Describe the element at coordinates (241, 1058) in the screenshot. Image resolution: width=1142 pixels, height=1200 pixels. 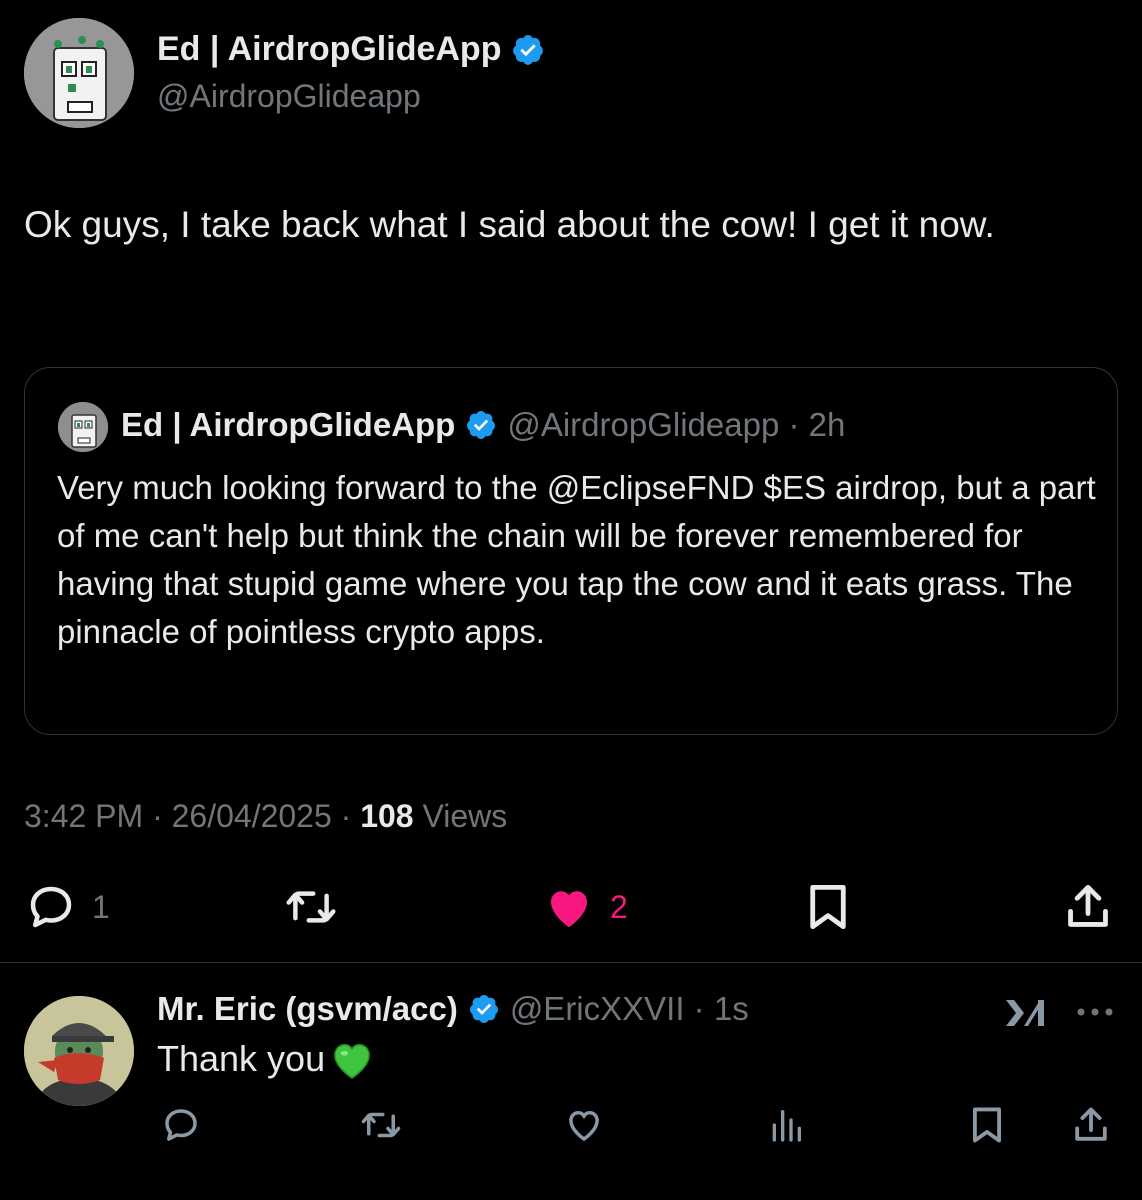
I see `reply-text-body: Thank you` at that location.